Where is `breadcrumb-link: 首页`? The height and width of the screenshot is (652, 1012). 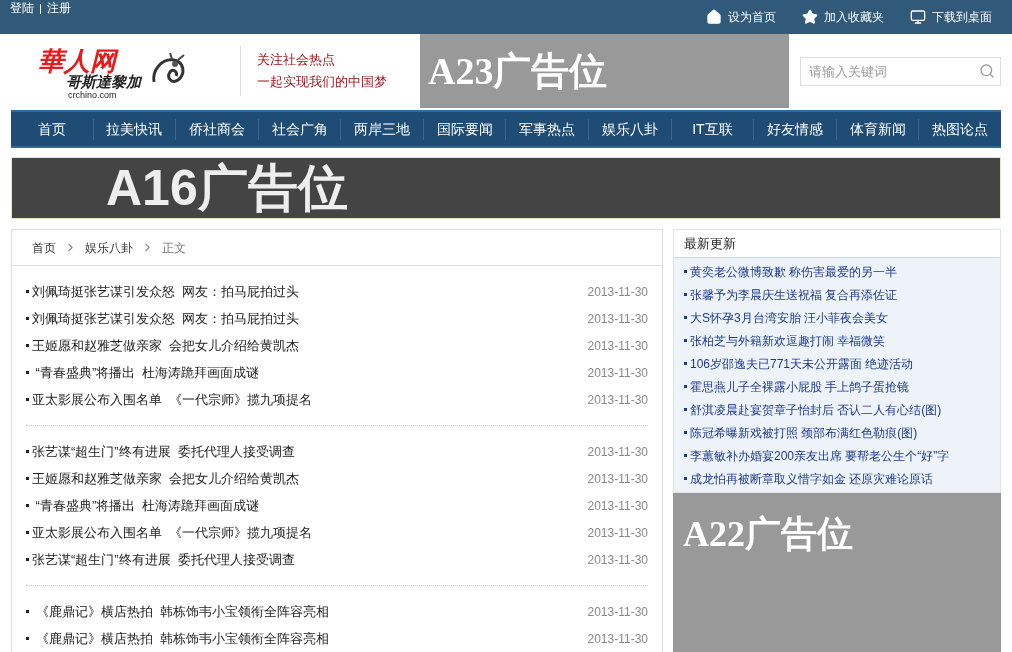 breadcrumb-link: 首页 is located at coordinates (44, 247).